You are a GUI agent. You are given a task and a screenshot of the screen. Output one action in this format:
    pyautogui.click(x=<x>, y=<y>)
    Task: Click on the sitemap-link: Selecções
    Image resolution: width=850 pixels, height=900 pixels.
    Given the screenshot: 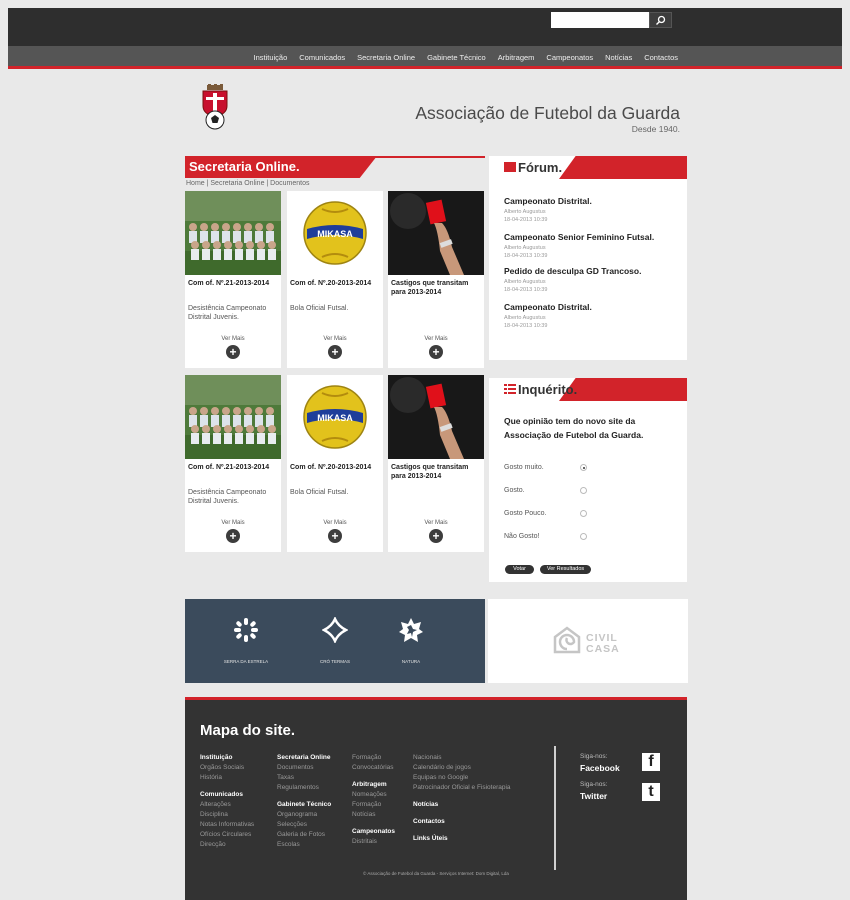 What is the action you would take?
    pyautogui.click(x=304, y=825)
    